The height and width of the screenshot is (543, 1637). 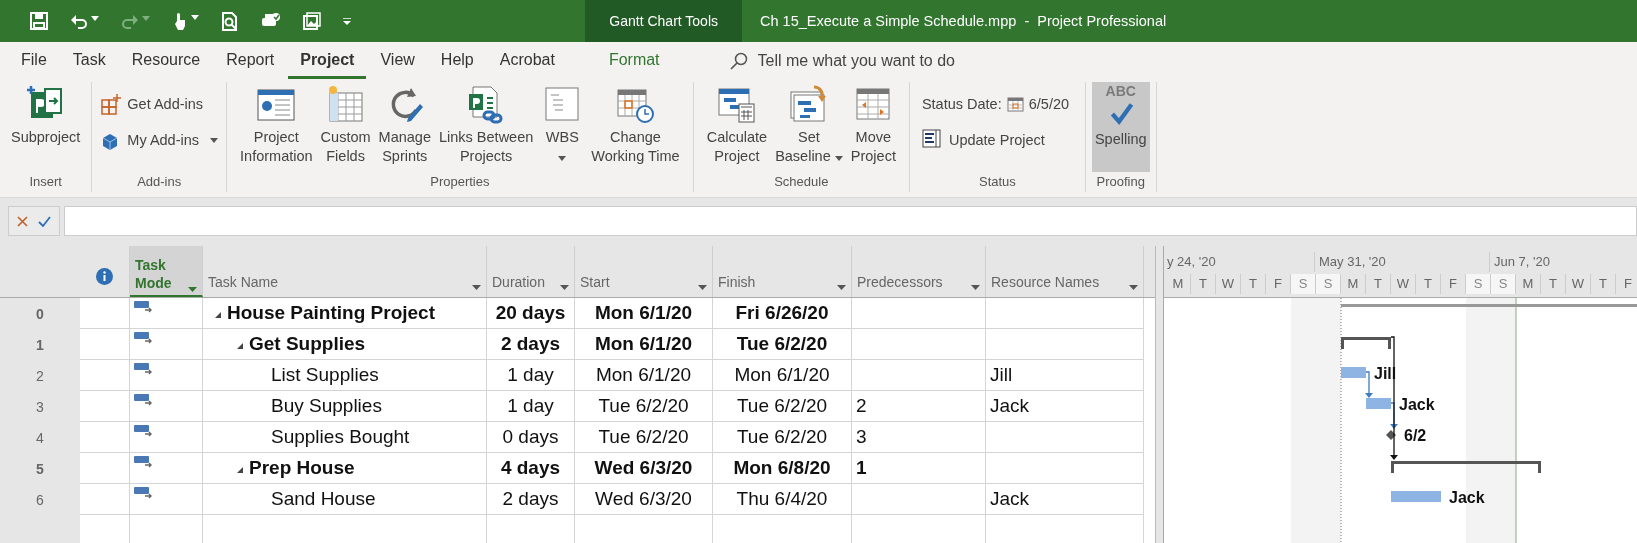 I want to click on ribbon-button: Project Information, so click(x=276, y=127).